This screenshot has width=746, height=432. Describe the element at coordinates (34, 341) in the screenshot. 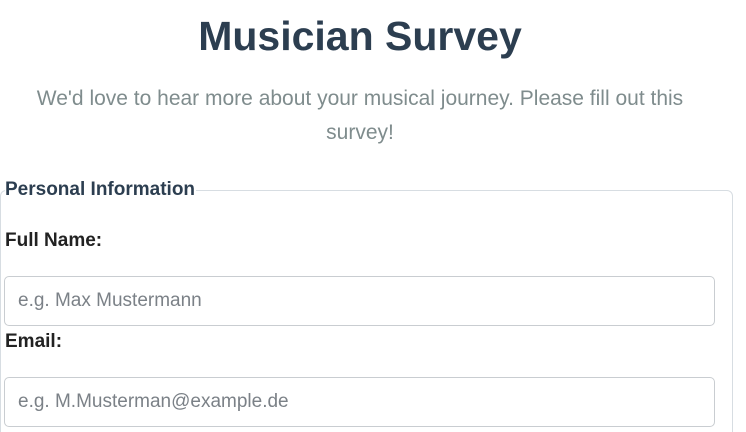

I see `email-label: Email:` at that location.